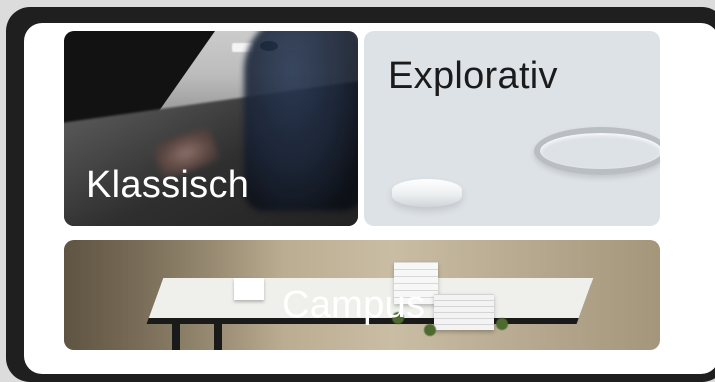  I want to click on ring-object-icon, so click(597, 151).